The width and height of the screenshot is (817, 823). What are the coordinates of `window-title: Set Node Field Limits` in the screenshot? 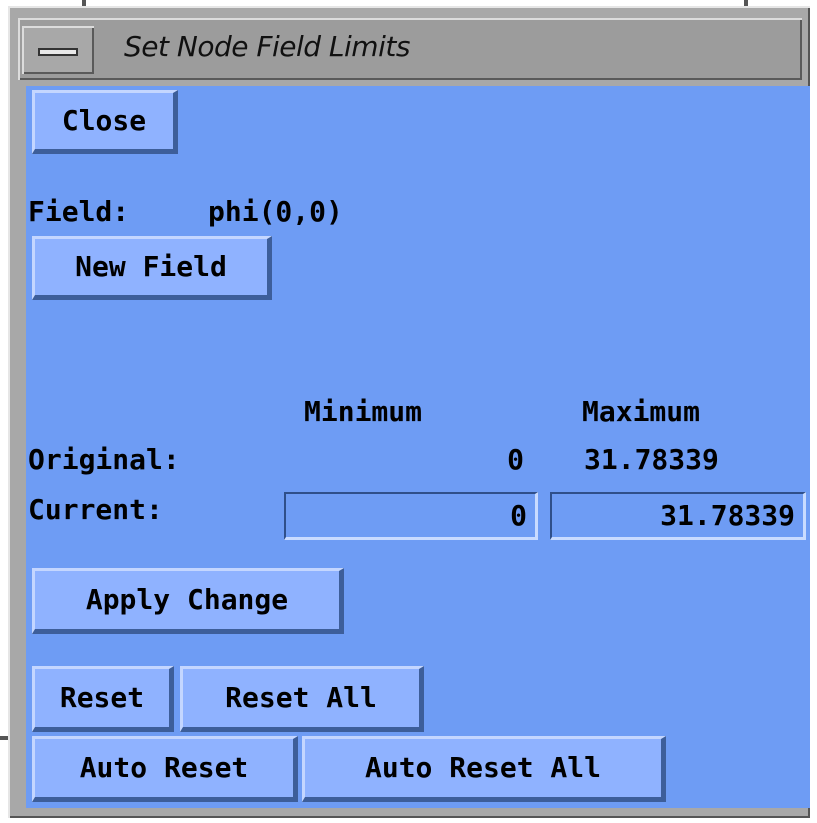 It's located at (267, 46).